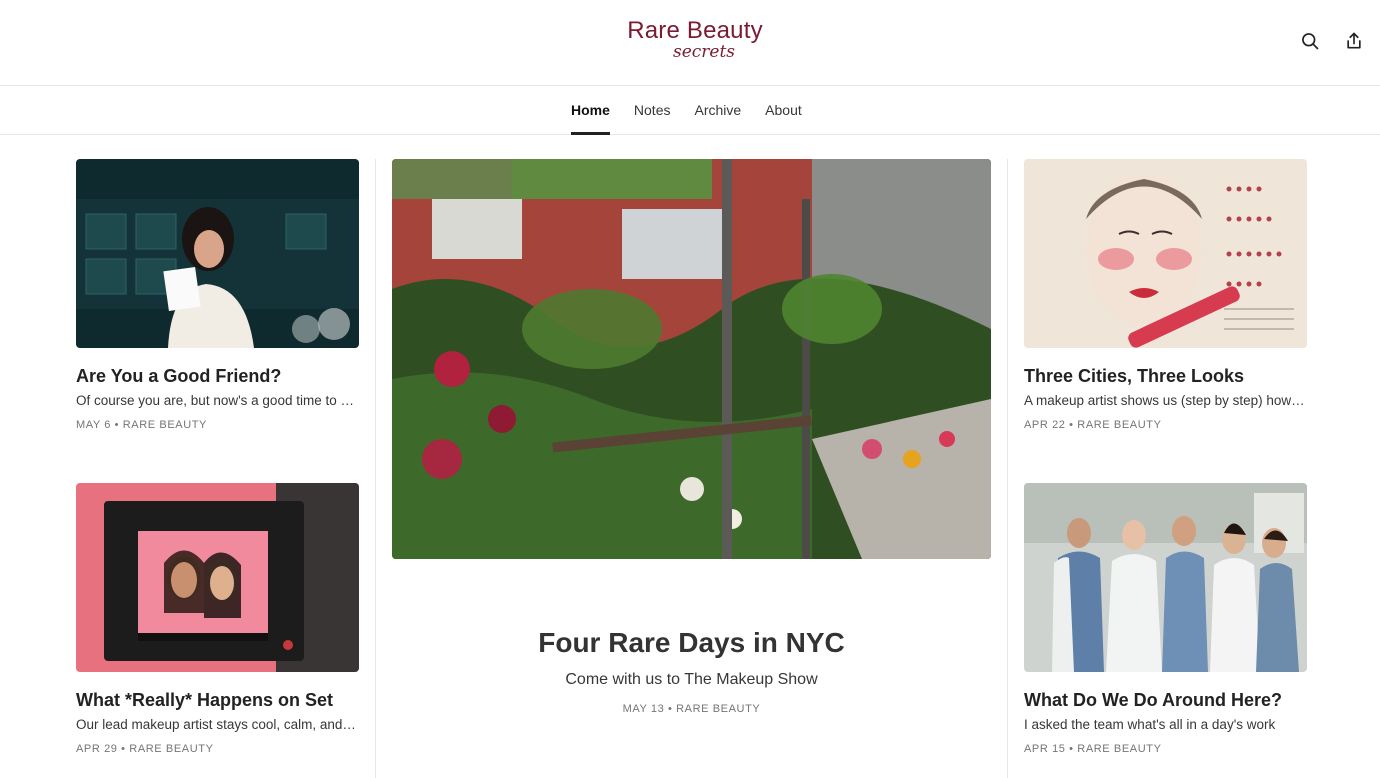 The width and height of the screenshot is (1380, 778). What do you see at coordinates (590, 110) in the screenshot?
I see `tab-home: Home` at bounding box center [590, 110].